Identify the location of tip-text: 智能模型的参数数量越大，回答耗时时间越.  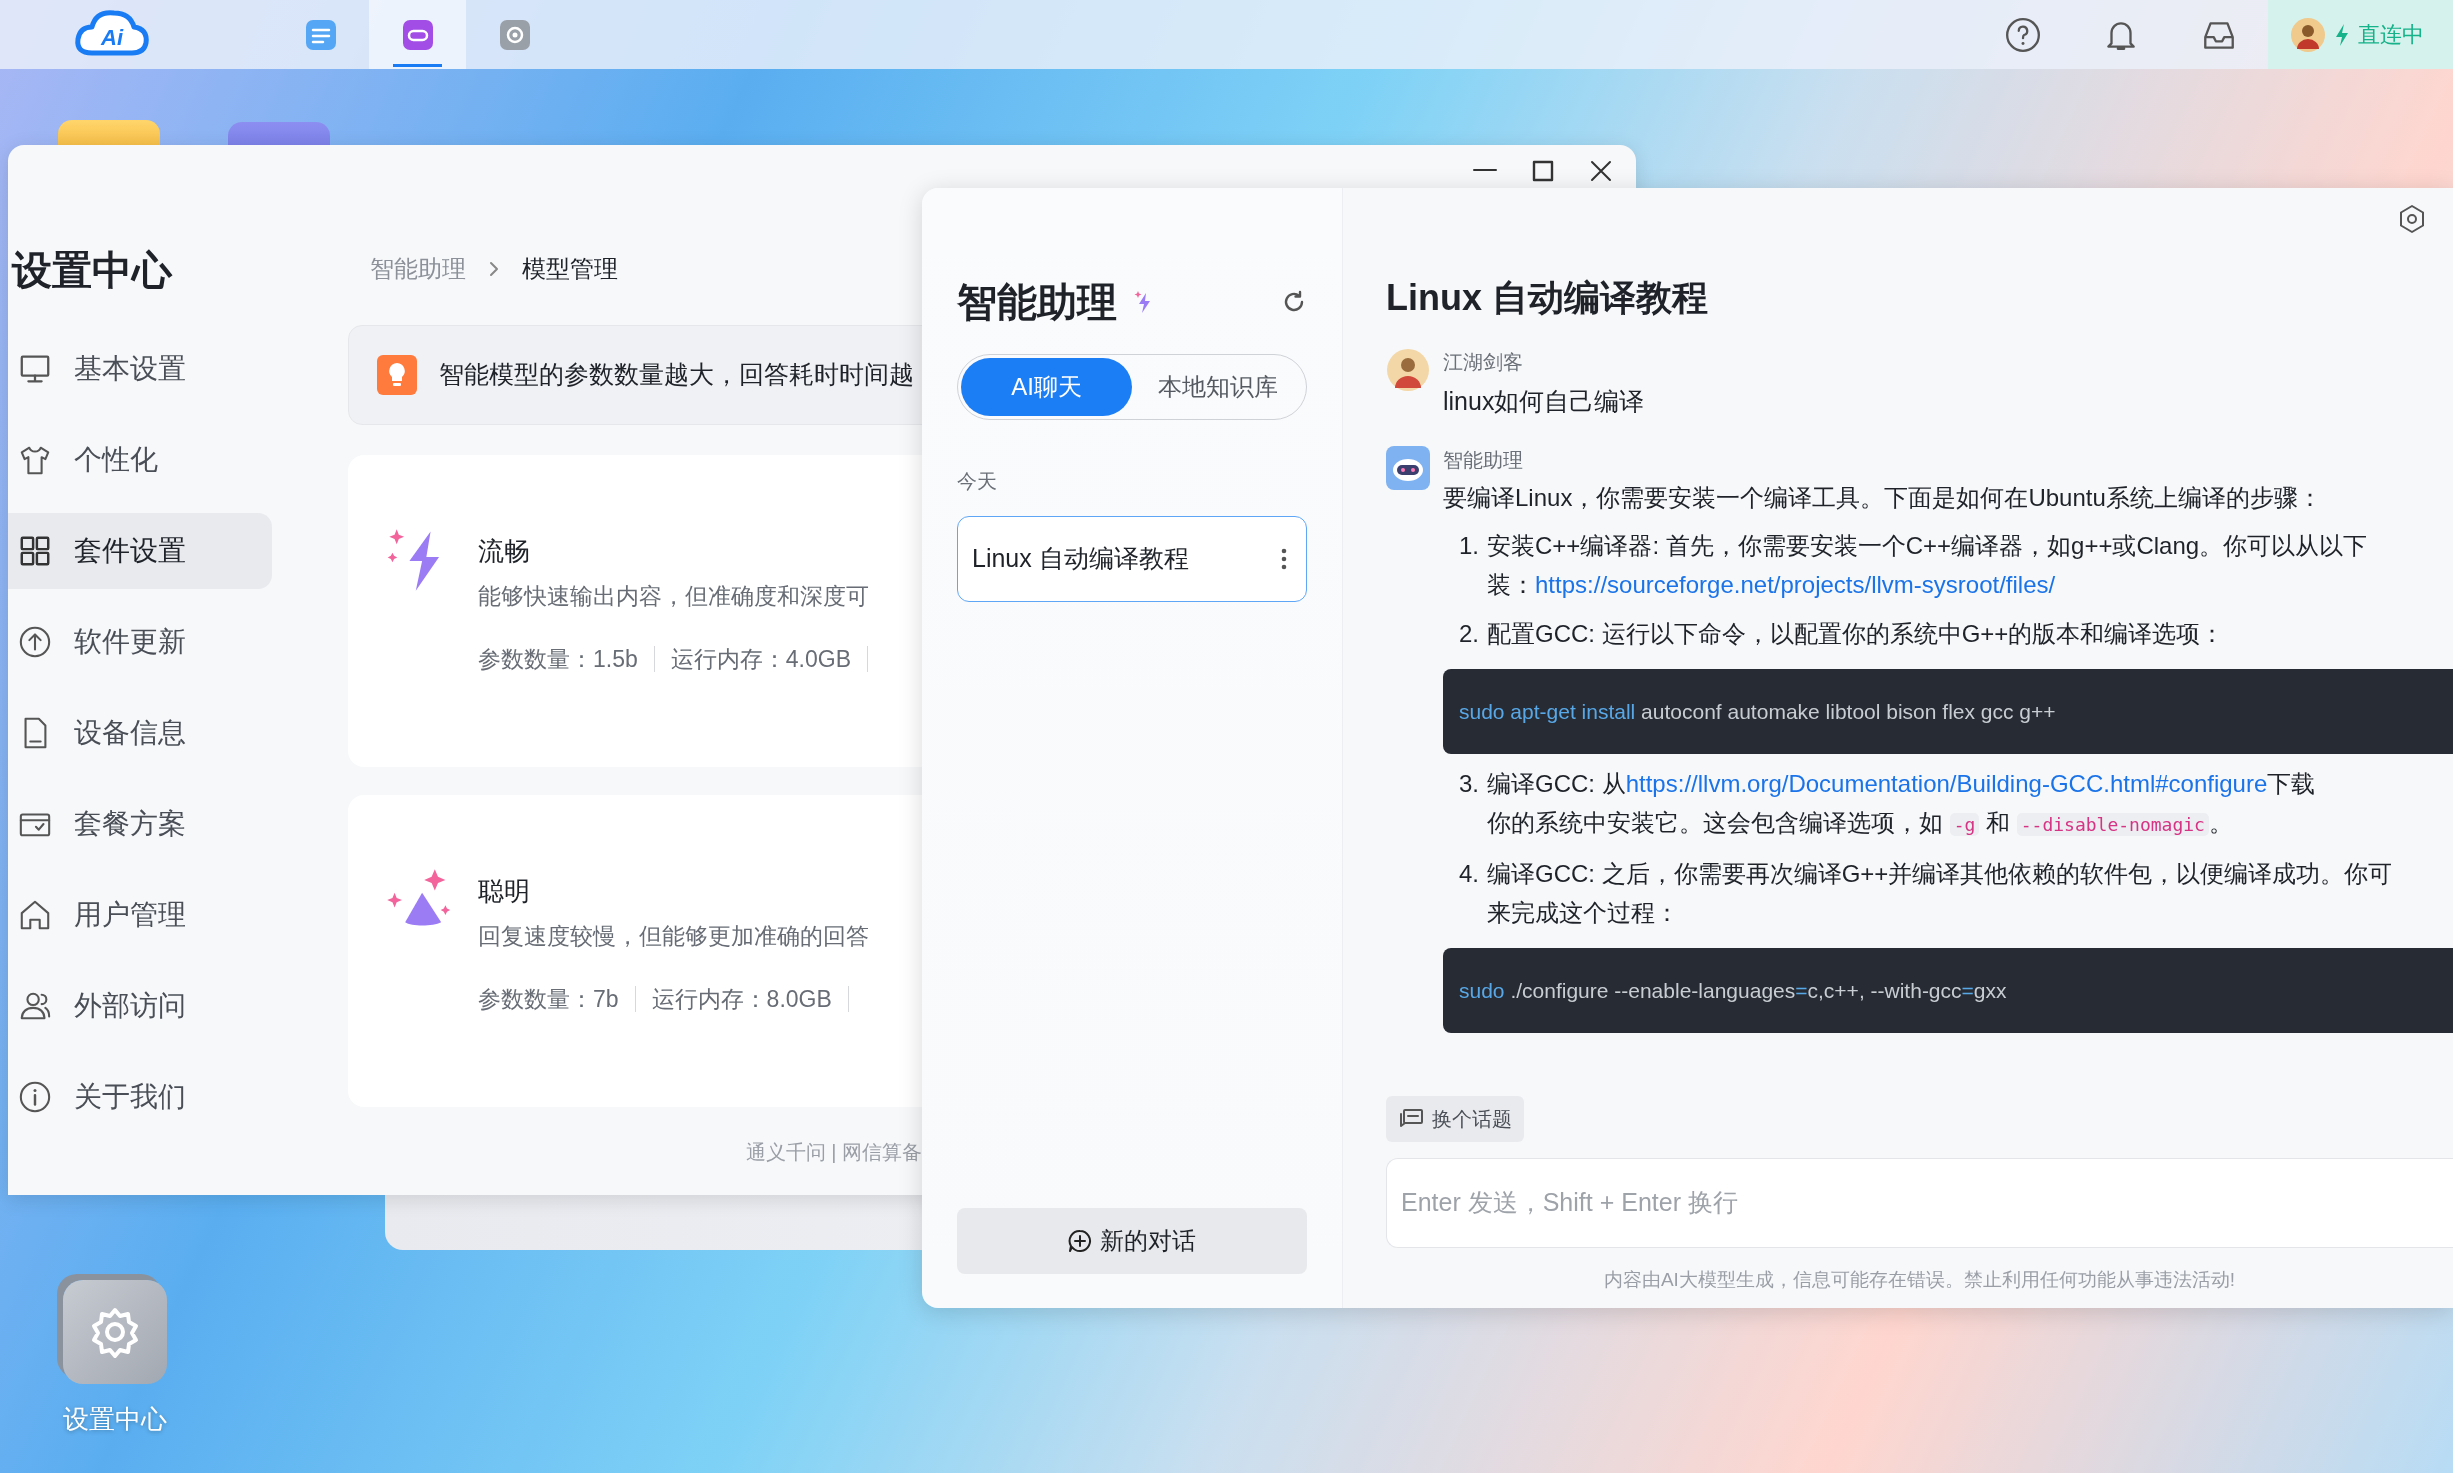
(676, 375).